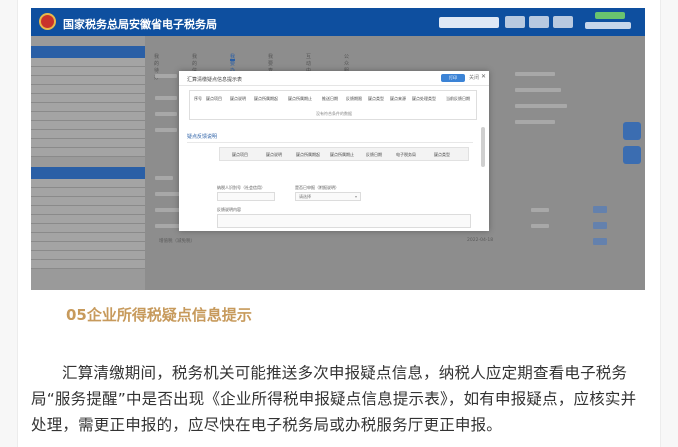  I want to click on close-icon: ✕, so click(483, 76).